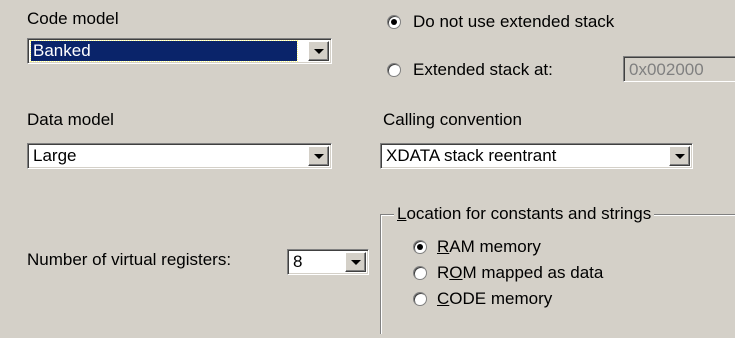  I want to click on code-memory-radio, so click(420, 299).